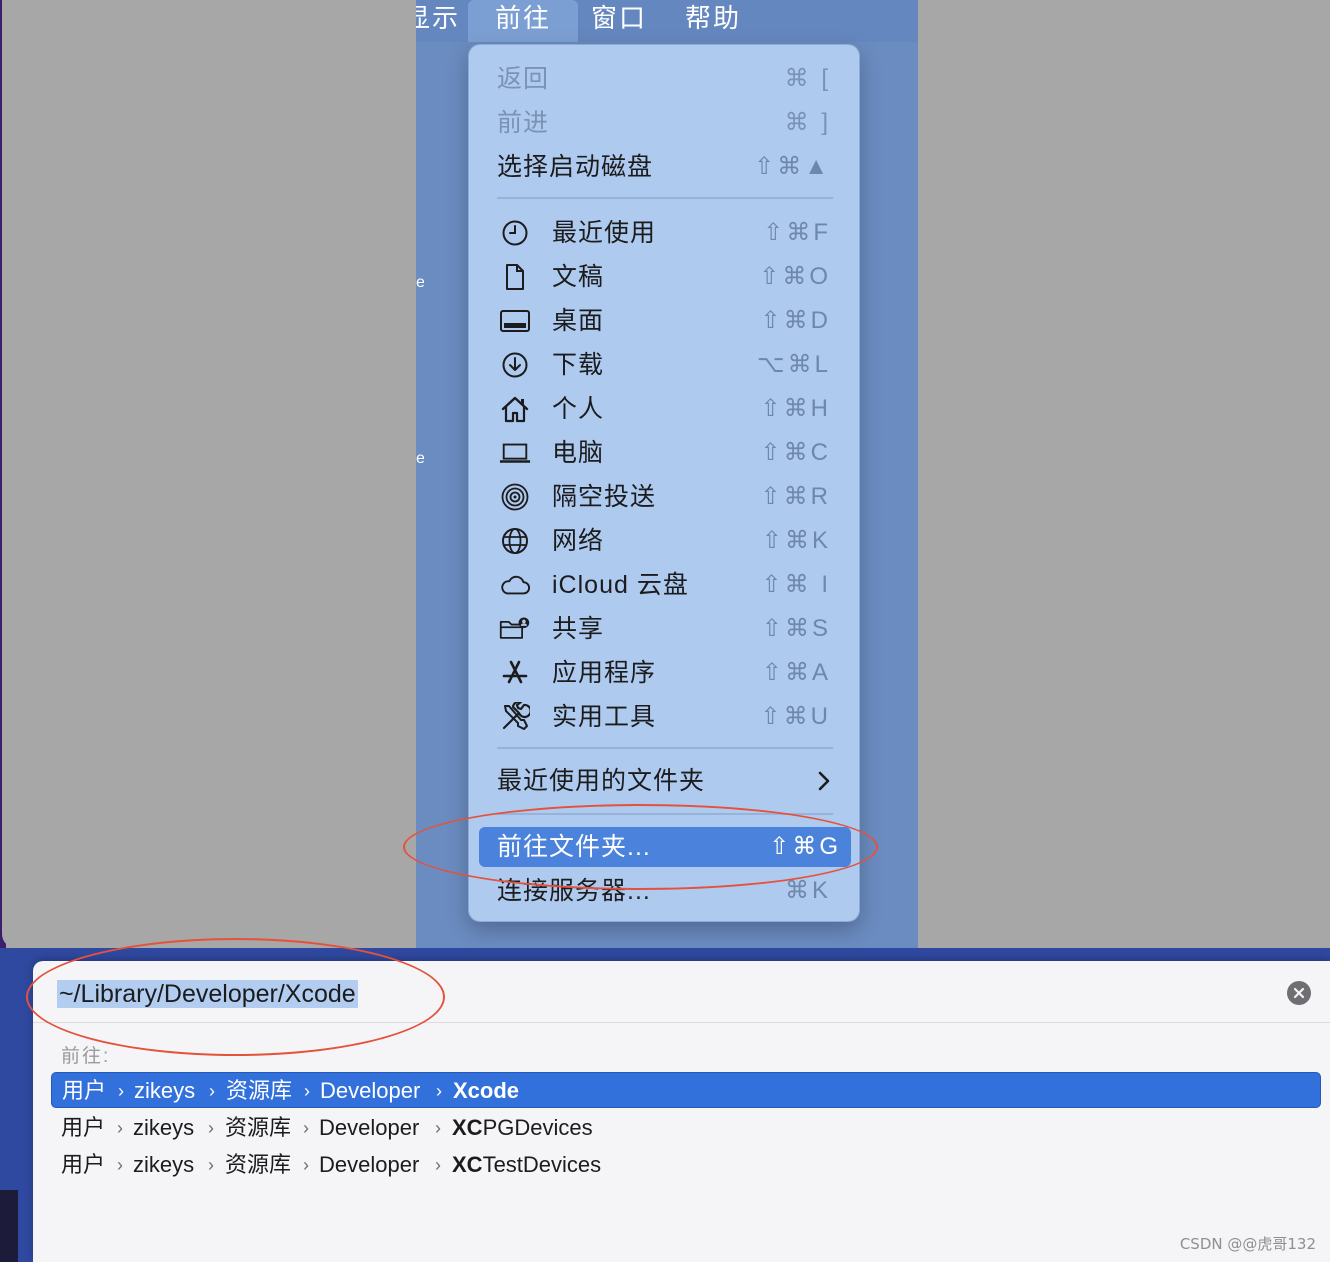  Describe the element at coordinates (795, 452) in the screenshot. I see `menu-item-shortcut: ⇧⌘C` at that location.